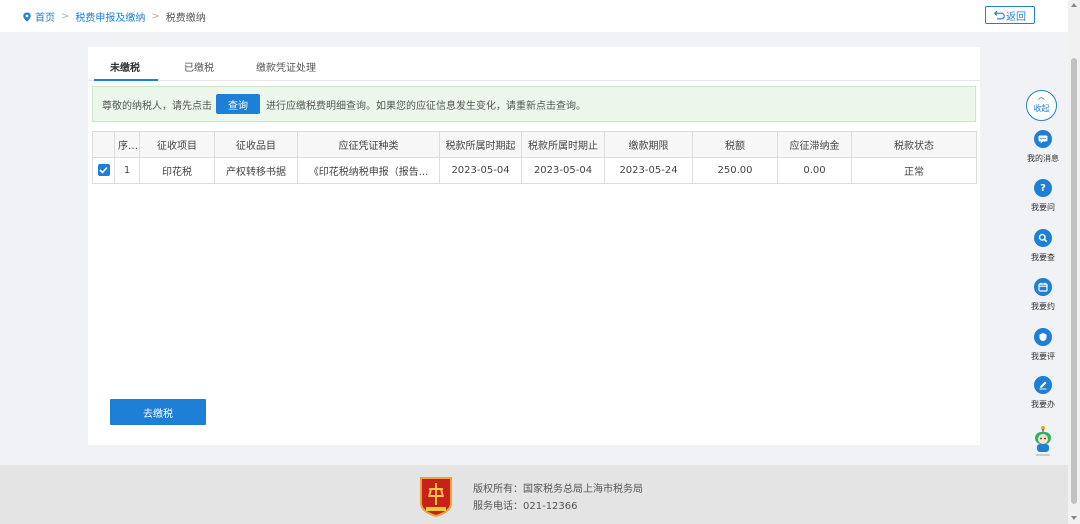 Image resolution: width=1080 pixels, height=524 pixels. I want to click on sidebar-item-label: 我要查, so click(1043, 257).